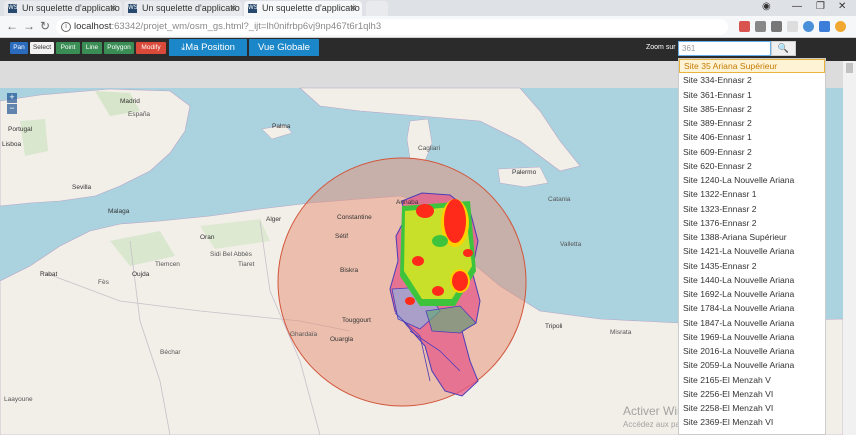 The image size is (856, 435). What do you see at coordinates (752, 365) in the screenshot?
I see `autocomplete-item: Site 2059-La Nouvelle Ariana` at bounding box center [752, 365].